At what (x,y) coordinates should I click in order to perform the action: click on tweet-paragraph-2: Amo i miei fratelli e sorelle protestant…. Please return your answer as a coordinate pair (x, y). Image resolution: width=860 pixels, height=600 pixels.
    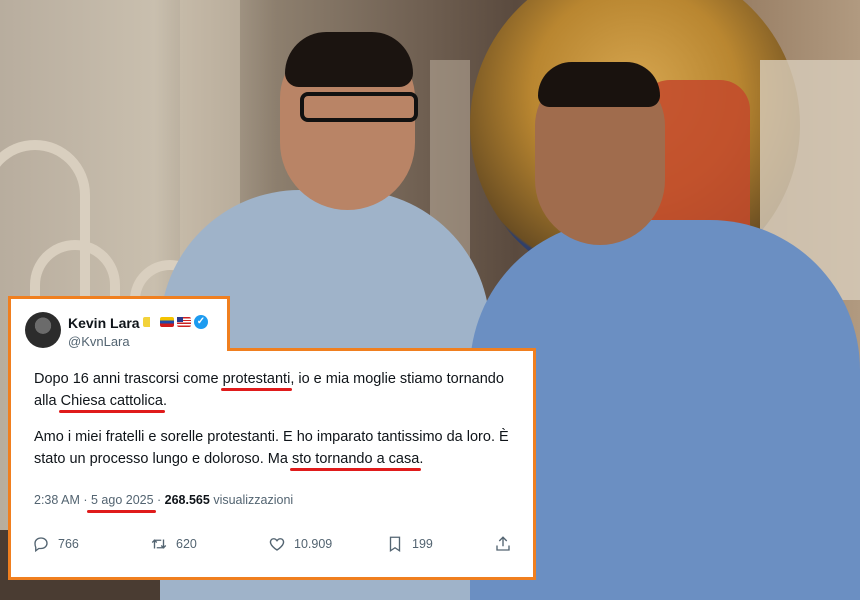
    Looking at the image, I should click on (271, 448).